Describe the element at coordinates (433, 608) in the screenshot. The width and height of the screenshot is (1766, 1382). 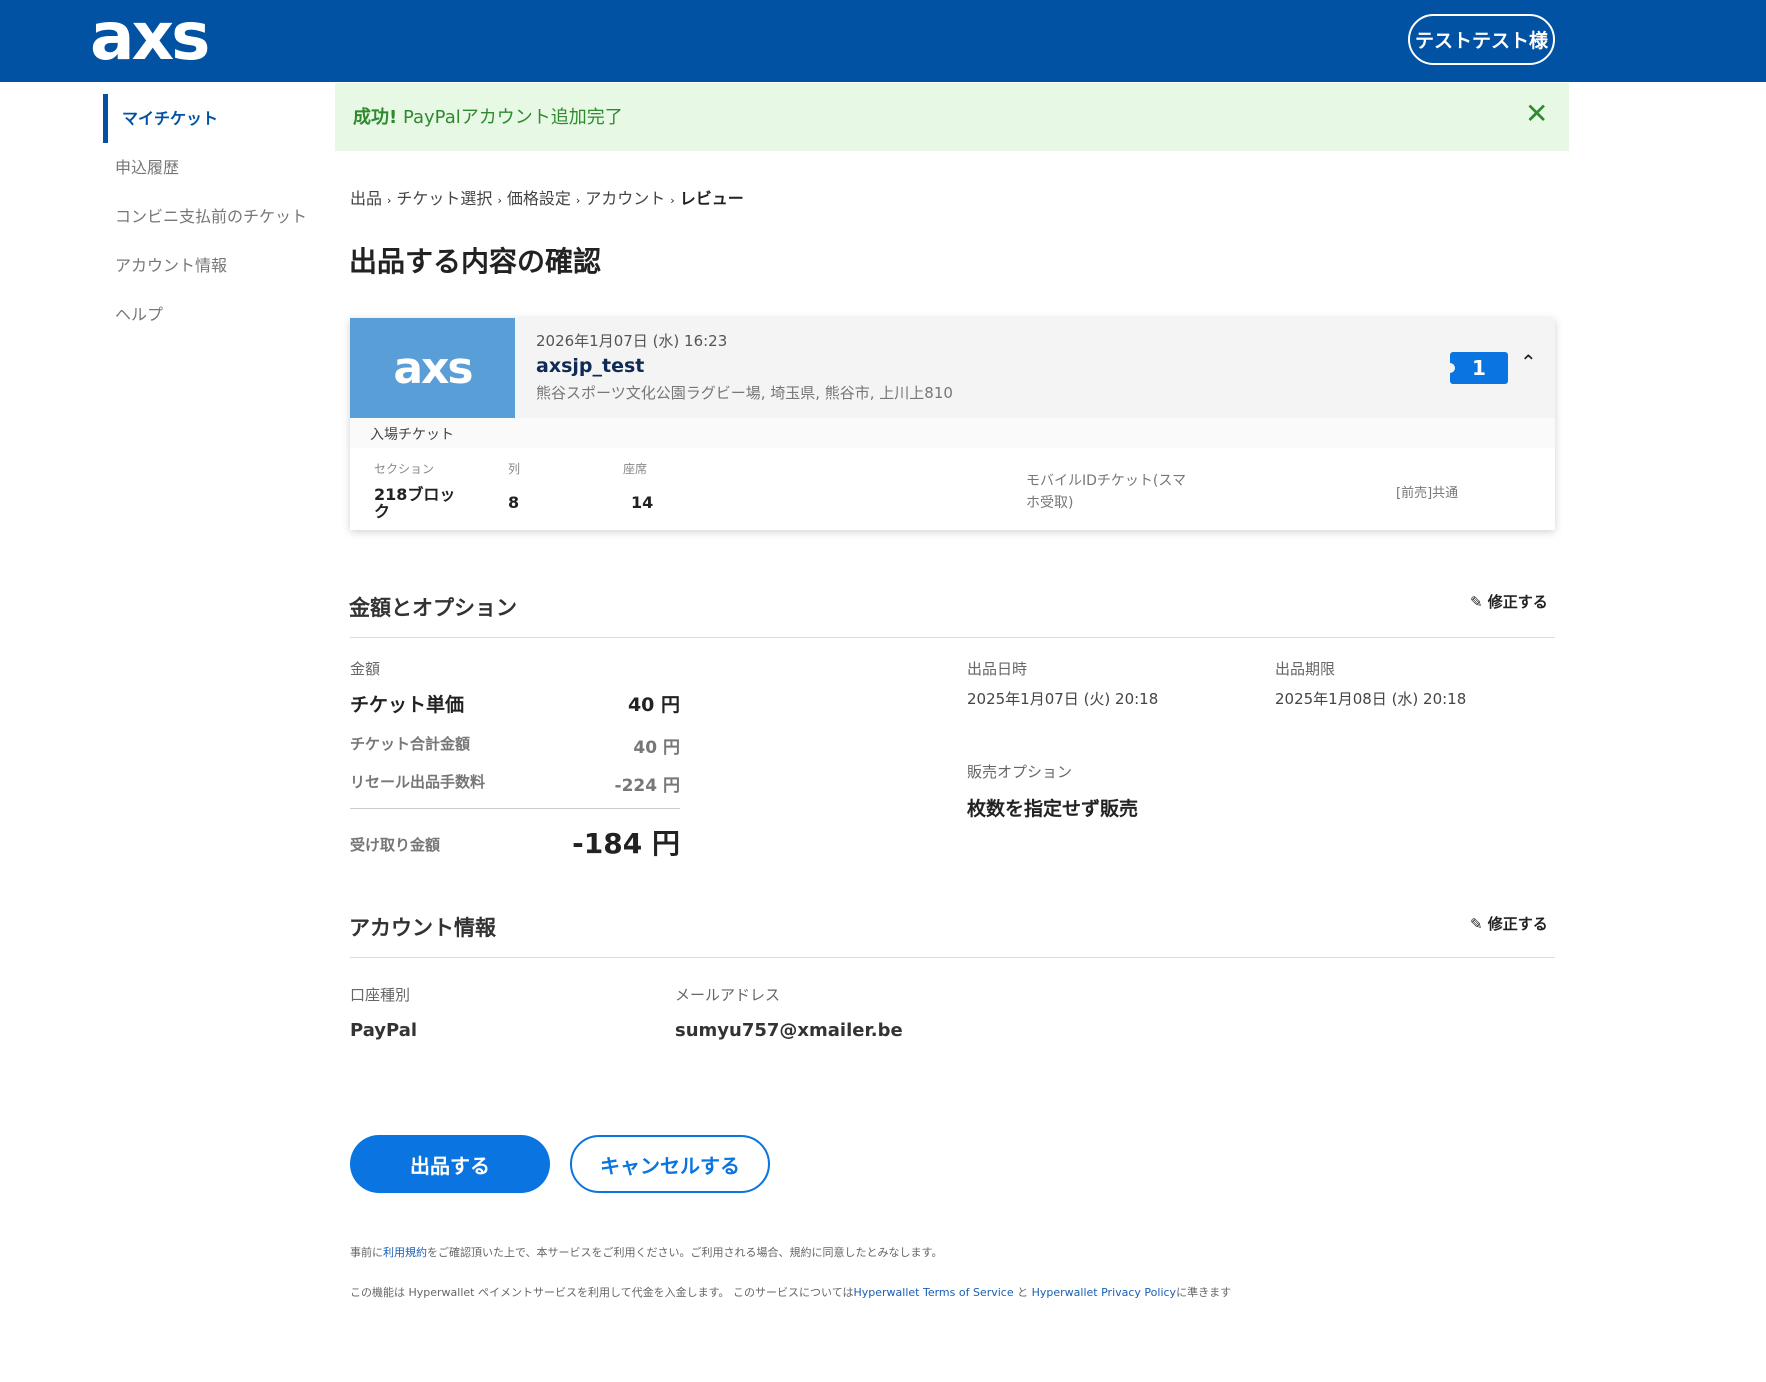
I see `pricing-section-title: 金額とオプション` at that location.